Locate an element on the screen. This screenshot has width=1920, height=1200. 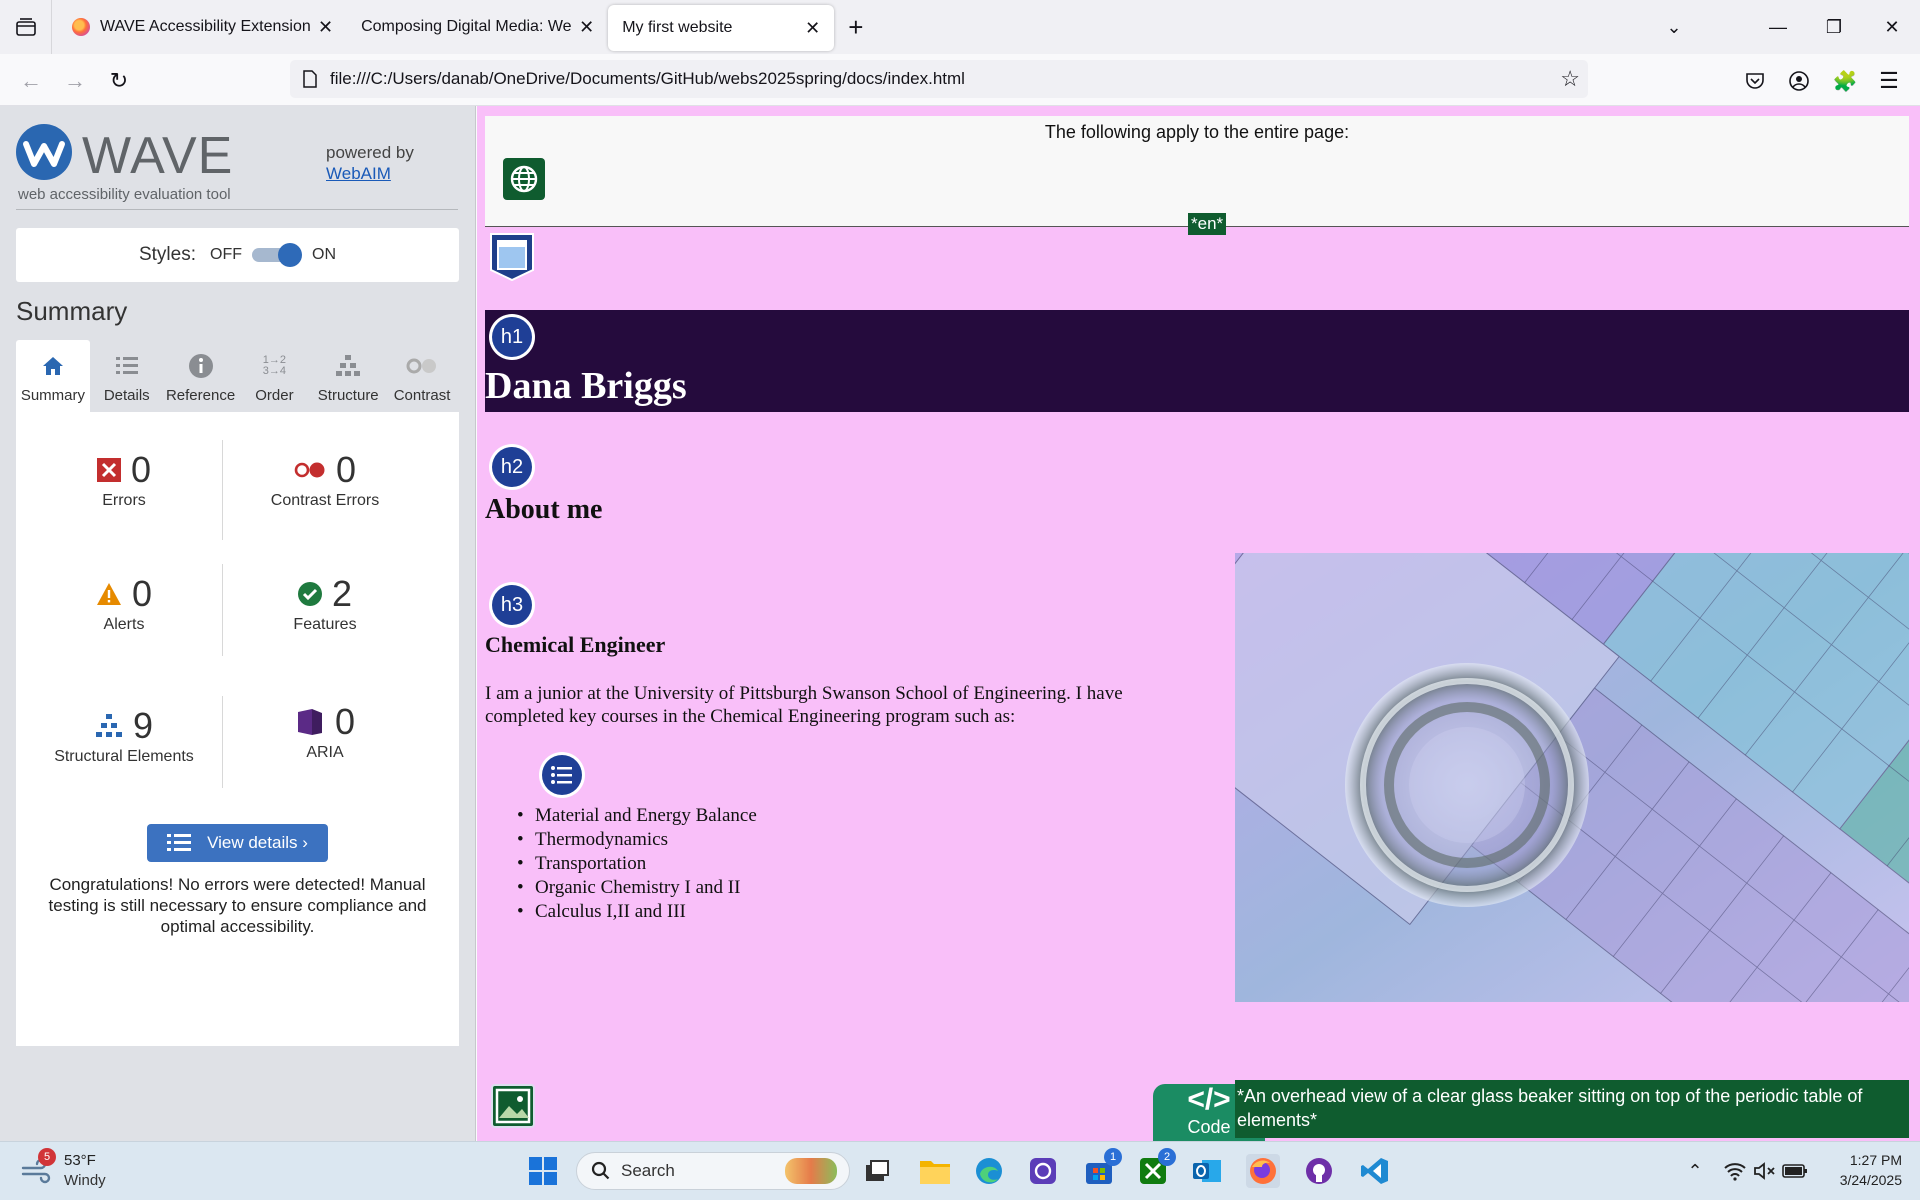
search-highlight-icon is located at coordinates (811, 1171).